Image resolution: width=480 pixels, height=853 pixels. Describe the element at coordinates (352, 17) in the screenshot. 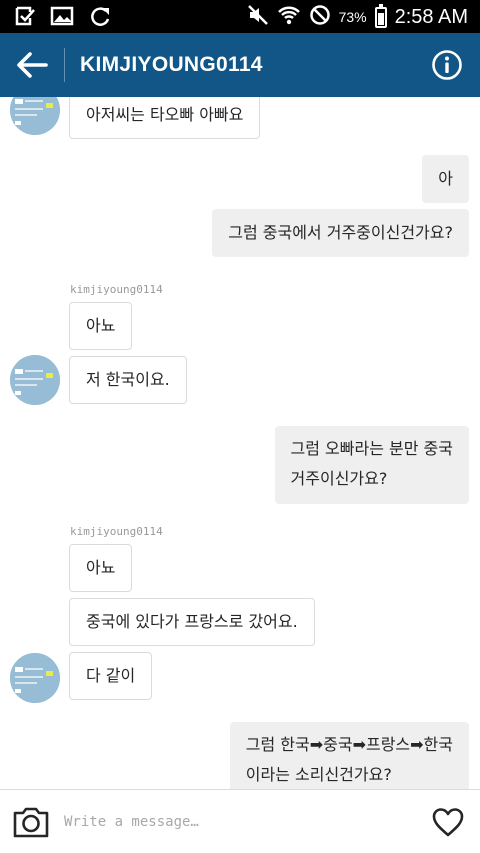

I see `battery-percent: 73%` at that location.